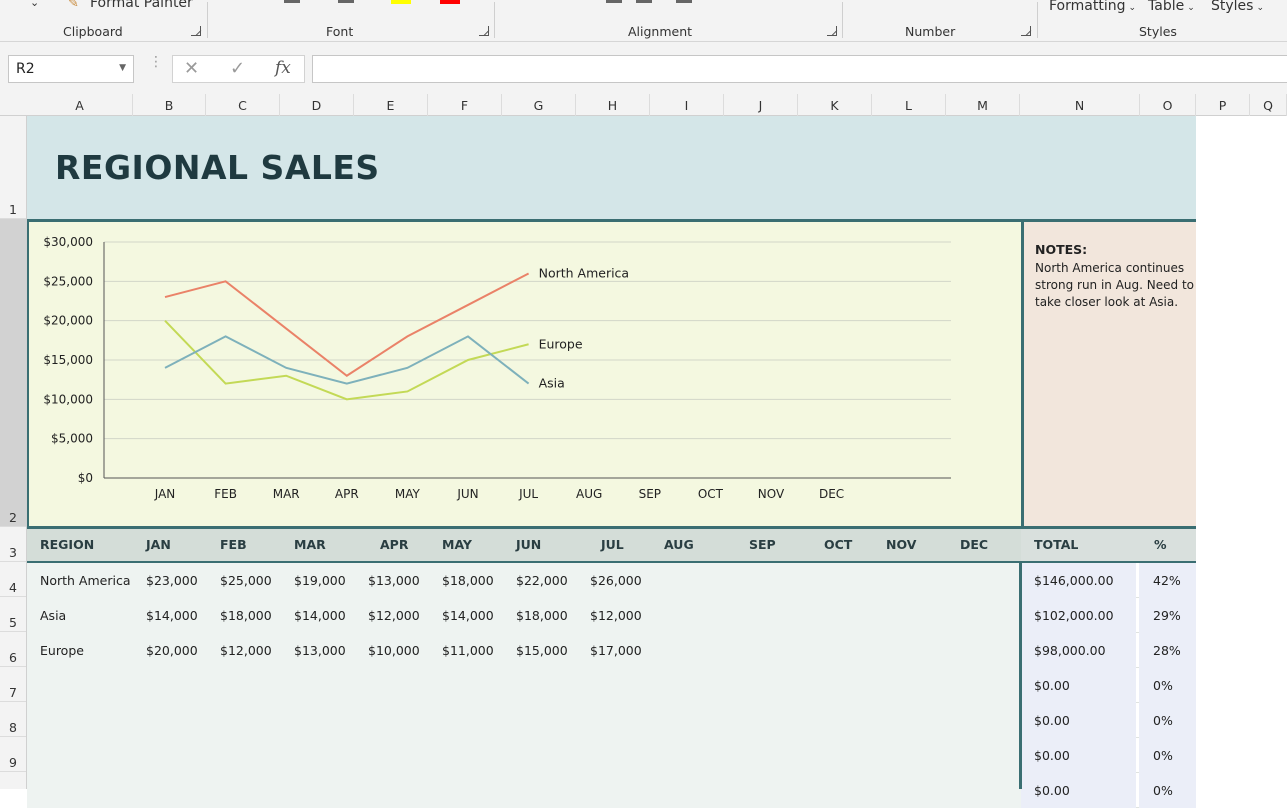 The image size is (1287, 808). What do you see at coordinates (85, 478) in the screenshot?
I see `y-tick-label: $0` at bounding box center [85, 478].